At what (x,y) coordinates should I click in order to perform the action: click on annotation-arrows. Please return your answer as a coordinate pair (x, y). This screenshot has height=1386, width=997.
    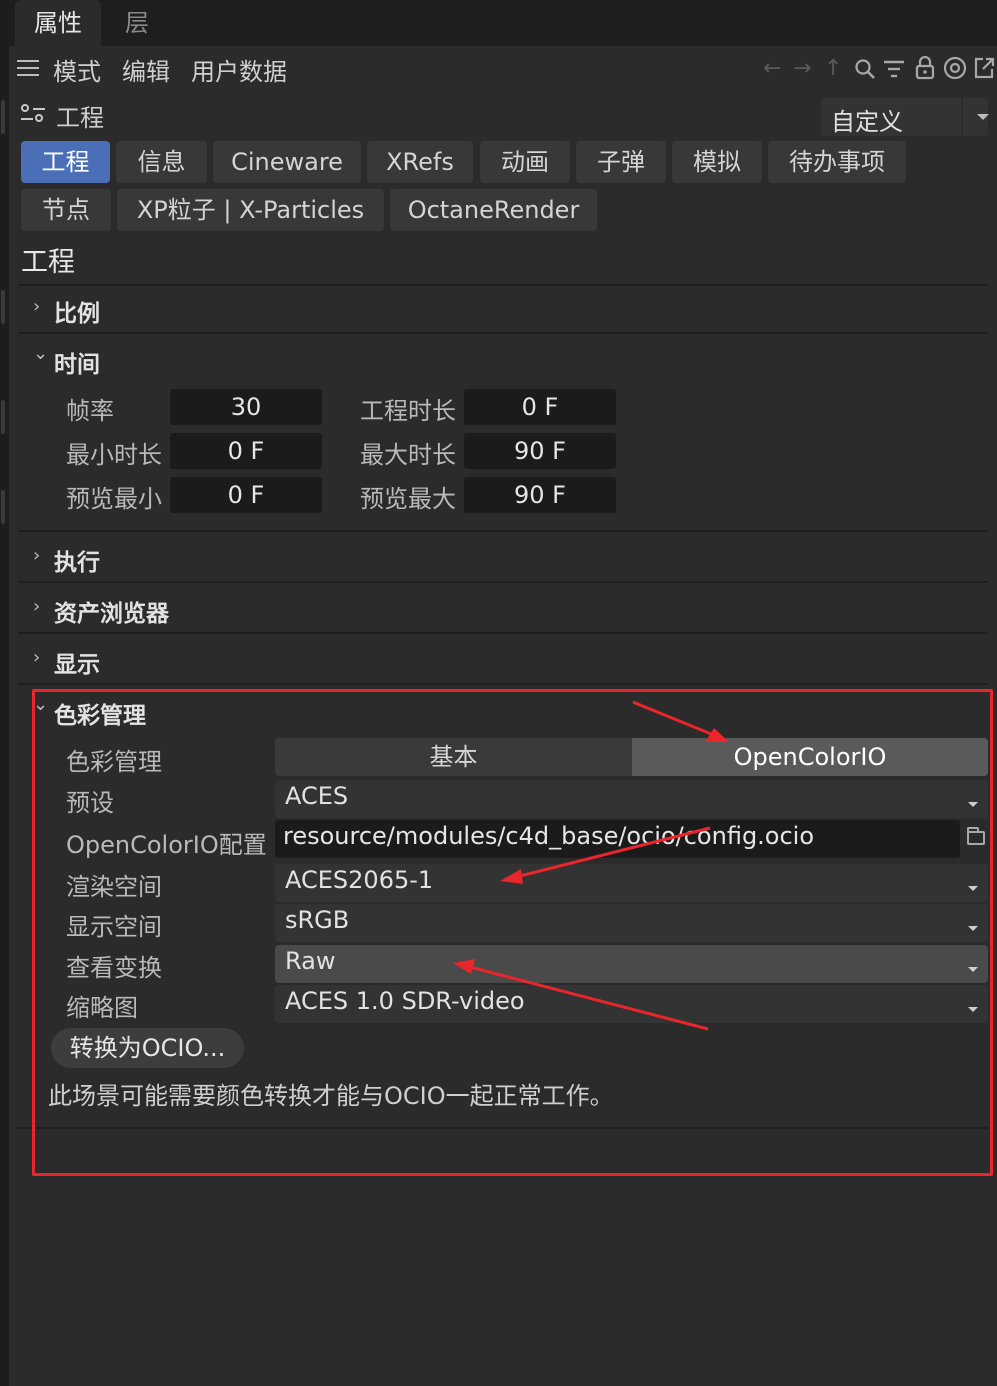
    Looking at the image, I should click on (591, 865).